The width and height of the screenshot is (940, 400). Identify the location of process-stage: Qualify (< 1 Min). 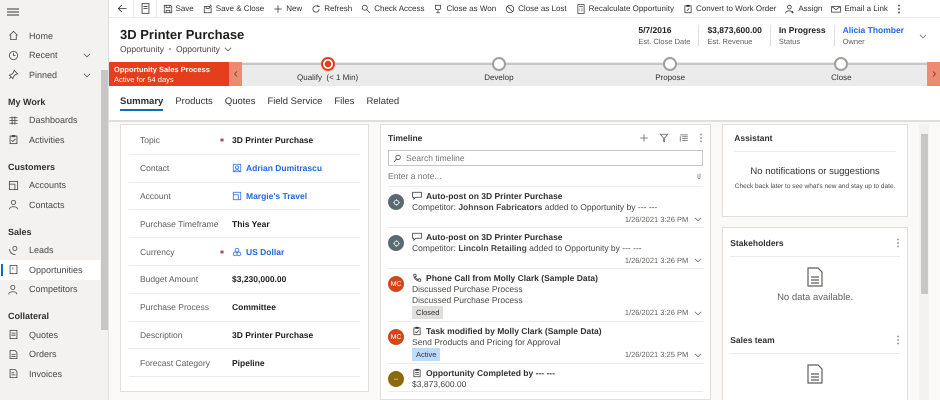
(328, 71).